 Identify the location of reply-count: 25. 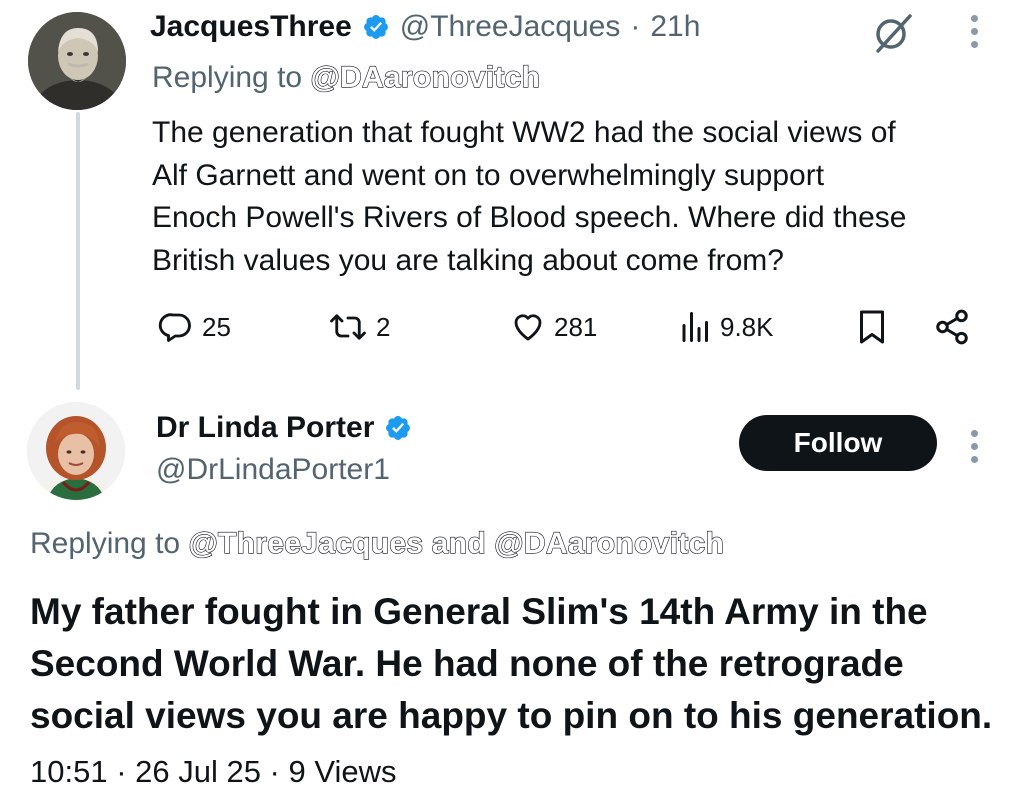
(216, 326).